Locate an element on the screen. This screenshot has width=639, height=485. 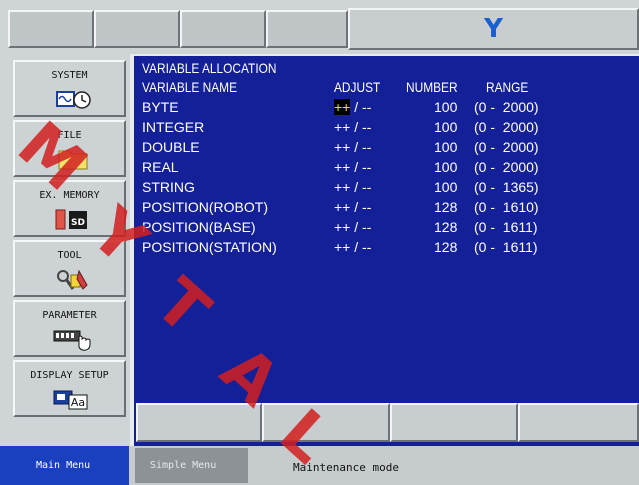
svg-text: SD is located at coordinates (78, 223).